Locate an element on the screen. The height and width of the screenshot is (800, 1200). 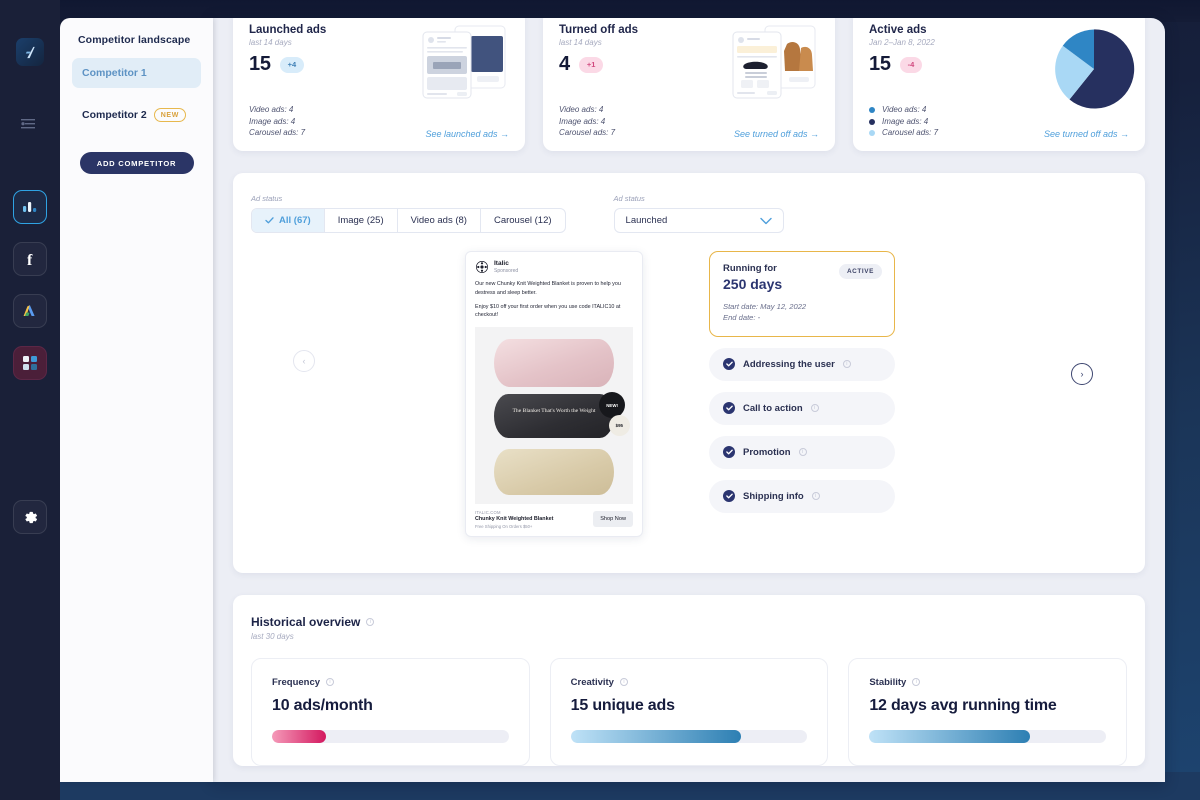
legend-dot-carousel is located at coordinates (872, 133).